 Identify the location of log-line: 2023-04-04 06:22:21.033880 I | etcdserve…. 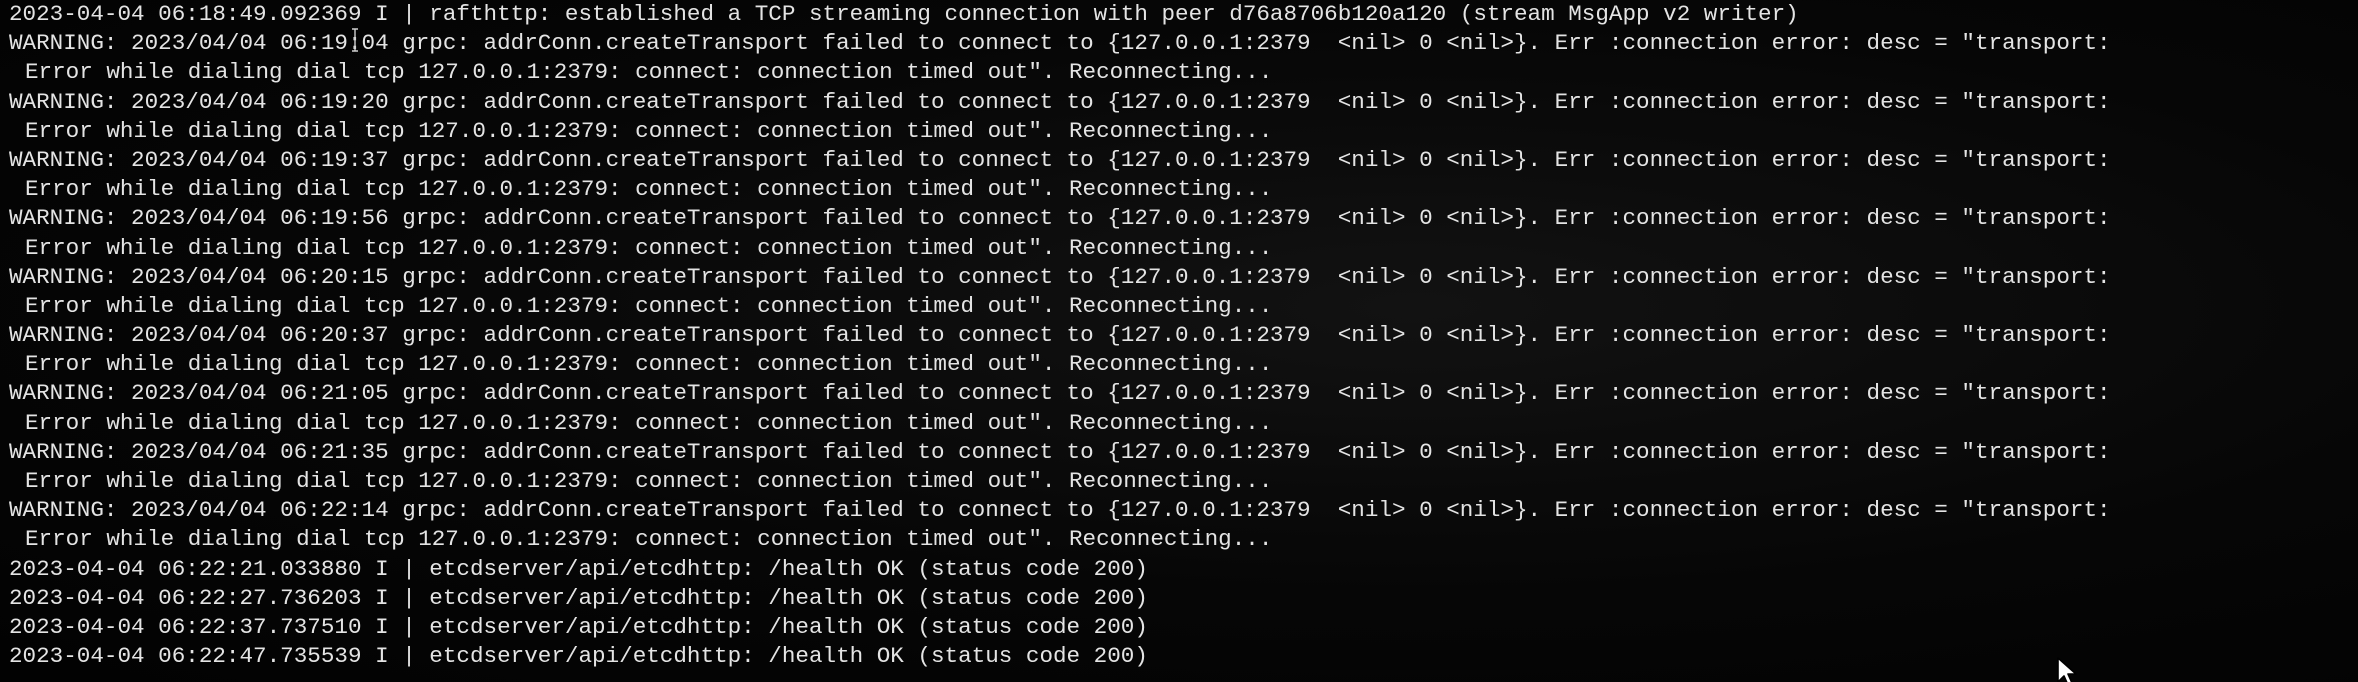
(578, 568).